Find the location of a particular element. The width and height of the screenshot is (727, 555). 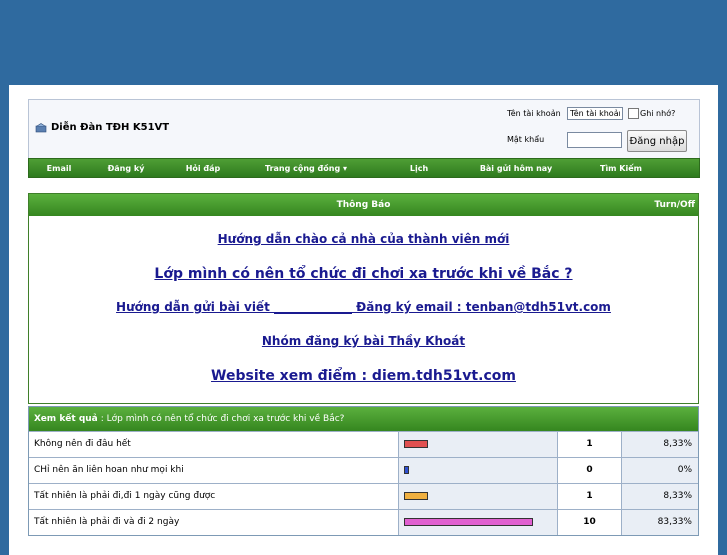

announcement-header: Thông Báo Turn/Off is located at coordinates (363, 205).